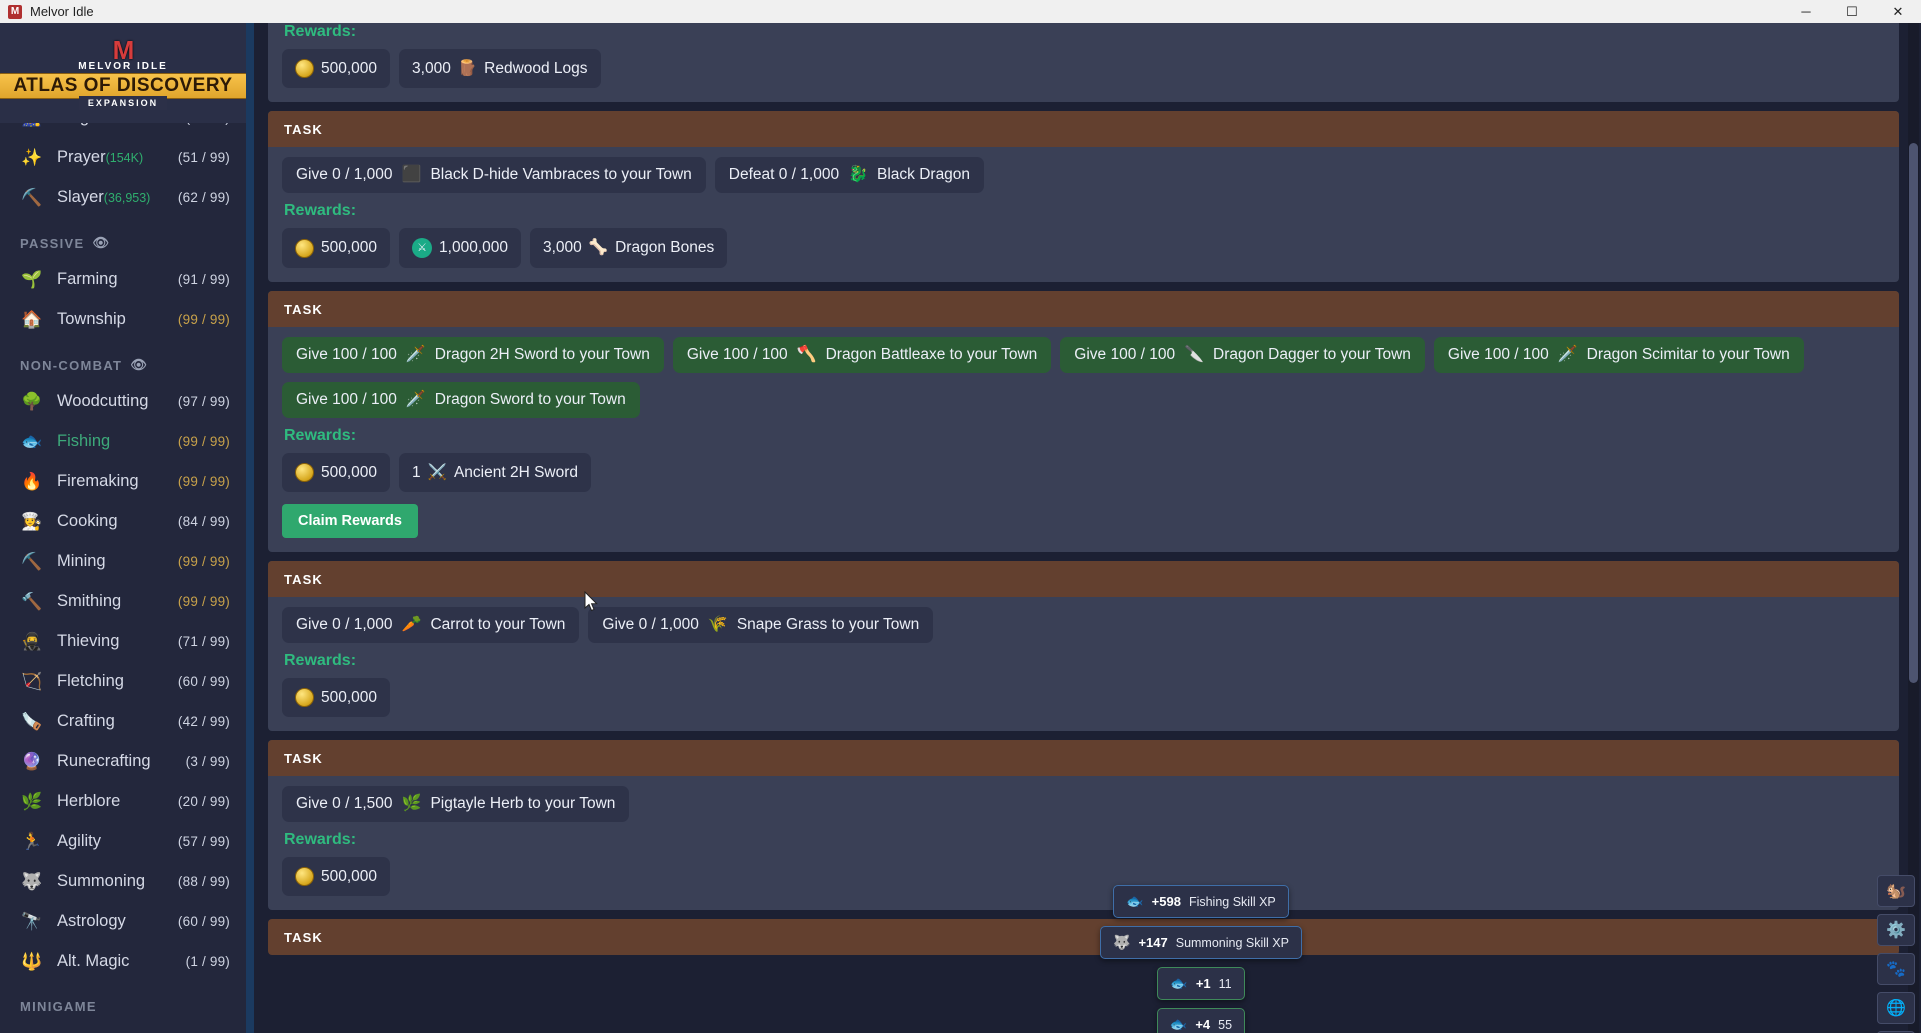  I want to click on task-rewards: 500,000 3,000 🪵 Redwood Logs, so click(1083, 68).